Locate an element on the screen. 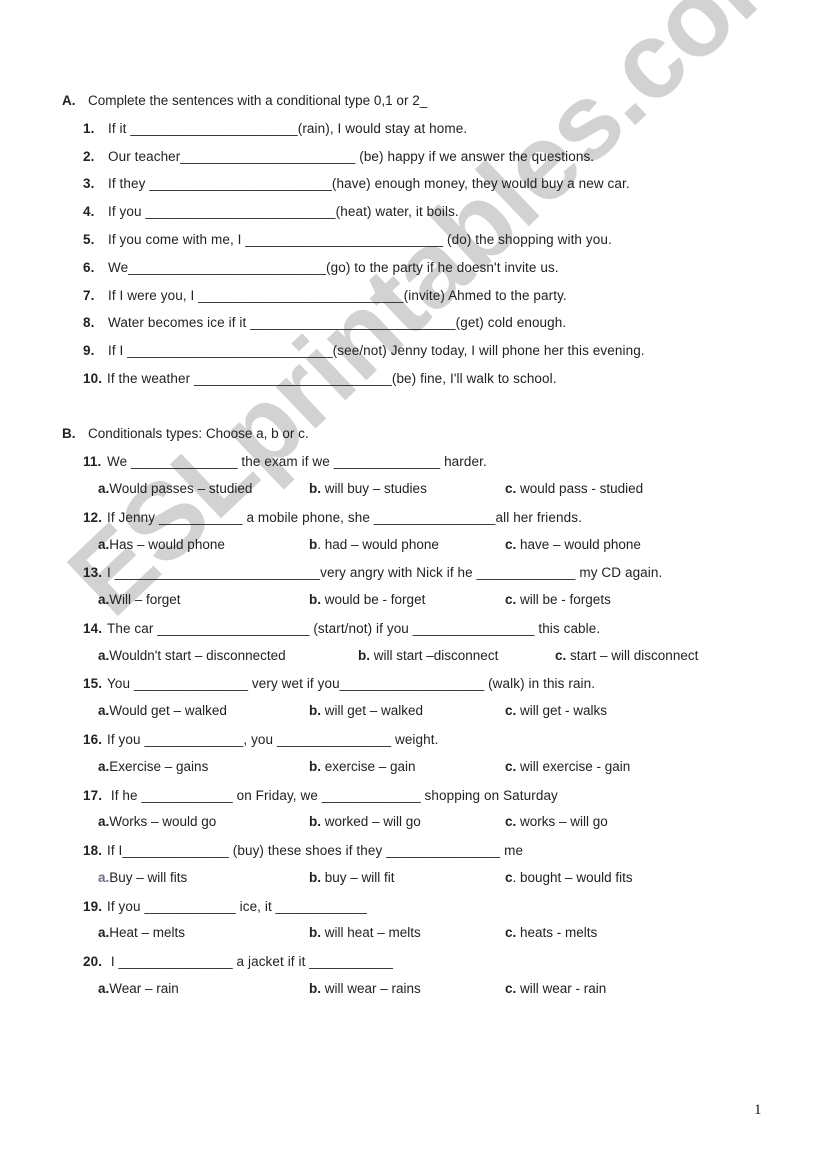 The image size is (826, 1169). question-number: 19. is located at coordinates (93, 906).